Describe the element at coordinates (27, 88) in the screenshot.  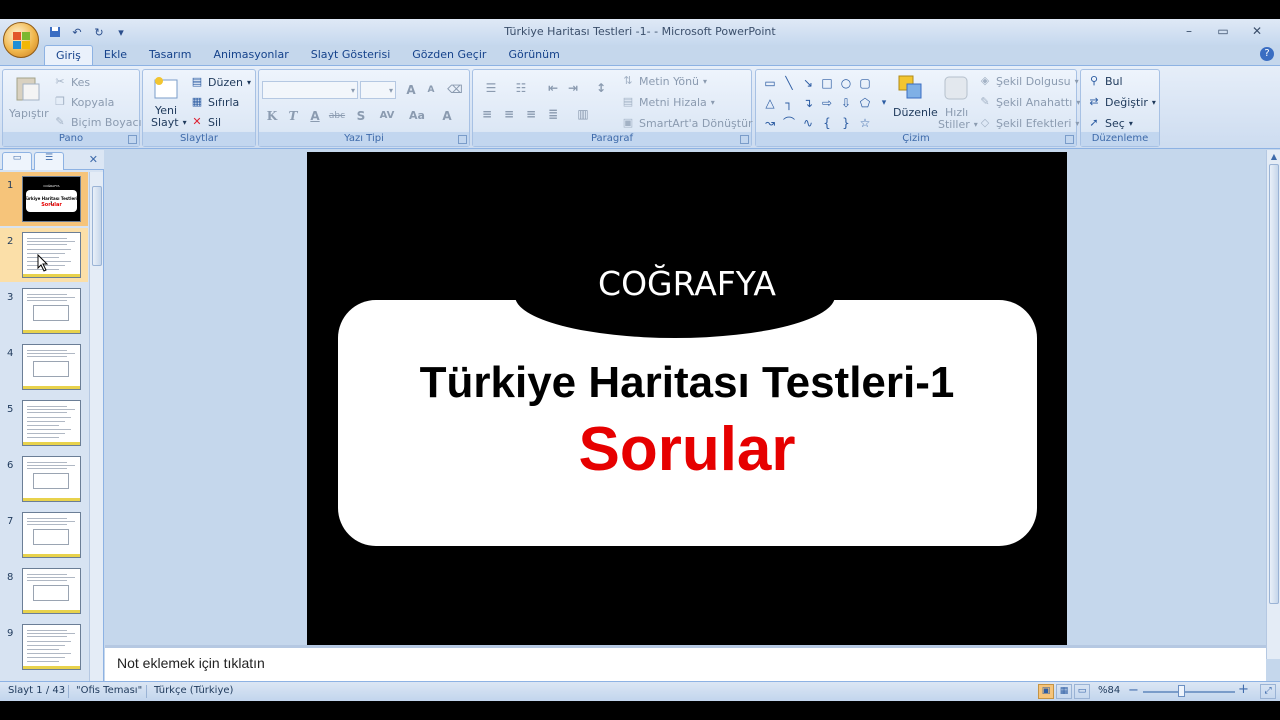
I see `paste-icon` at that location.